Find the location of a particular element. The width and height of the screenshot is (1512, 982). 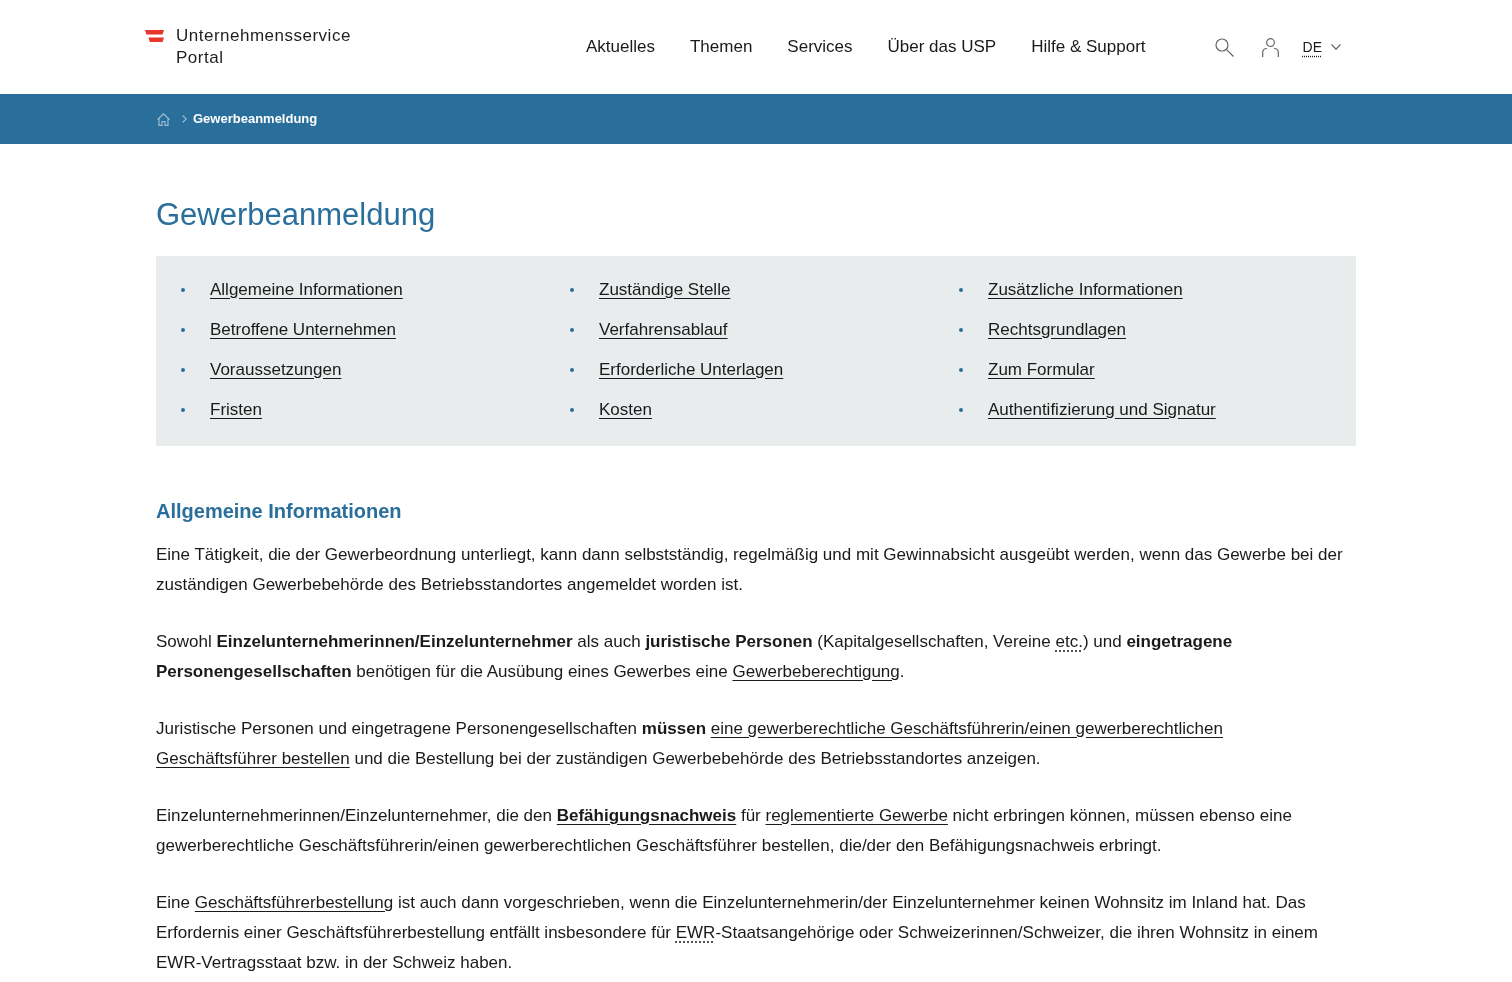

paragraph: Eine Tätigkeit, die der Gewerbeordnung unterliegt, kann dann selbstständig, regelmäßig und mit Gewinnabsicht ausgeübt werden, wenn das Gewerbe bei der zuständigen Gewerbebehörde des Betriebsstandortes angemeldet worden ist. is located at coordinates (750, 570).